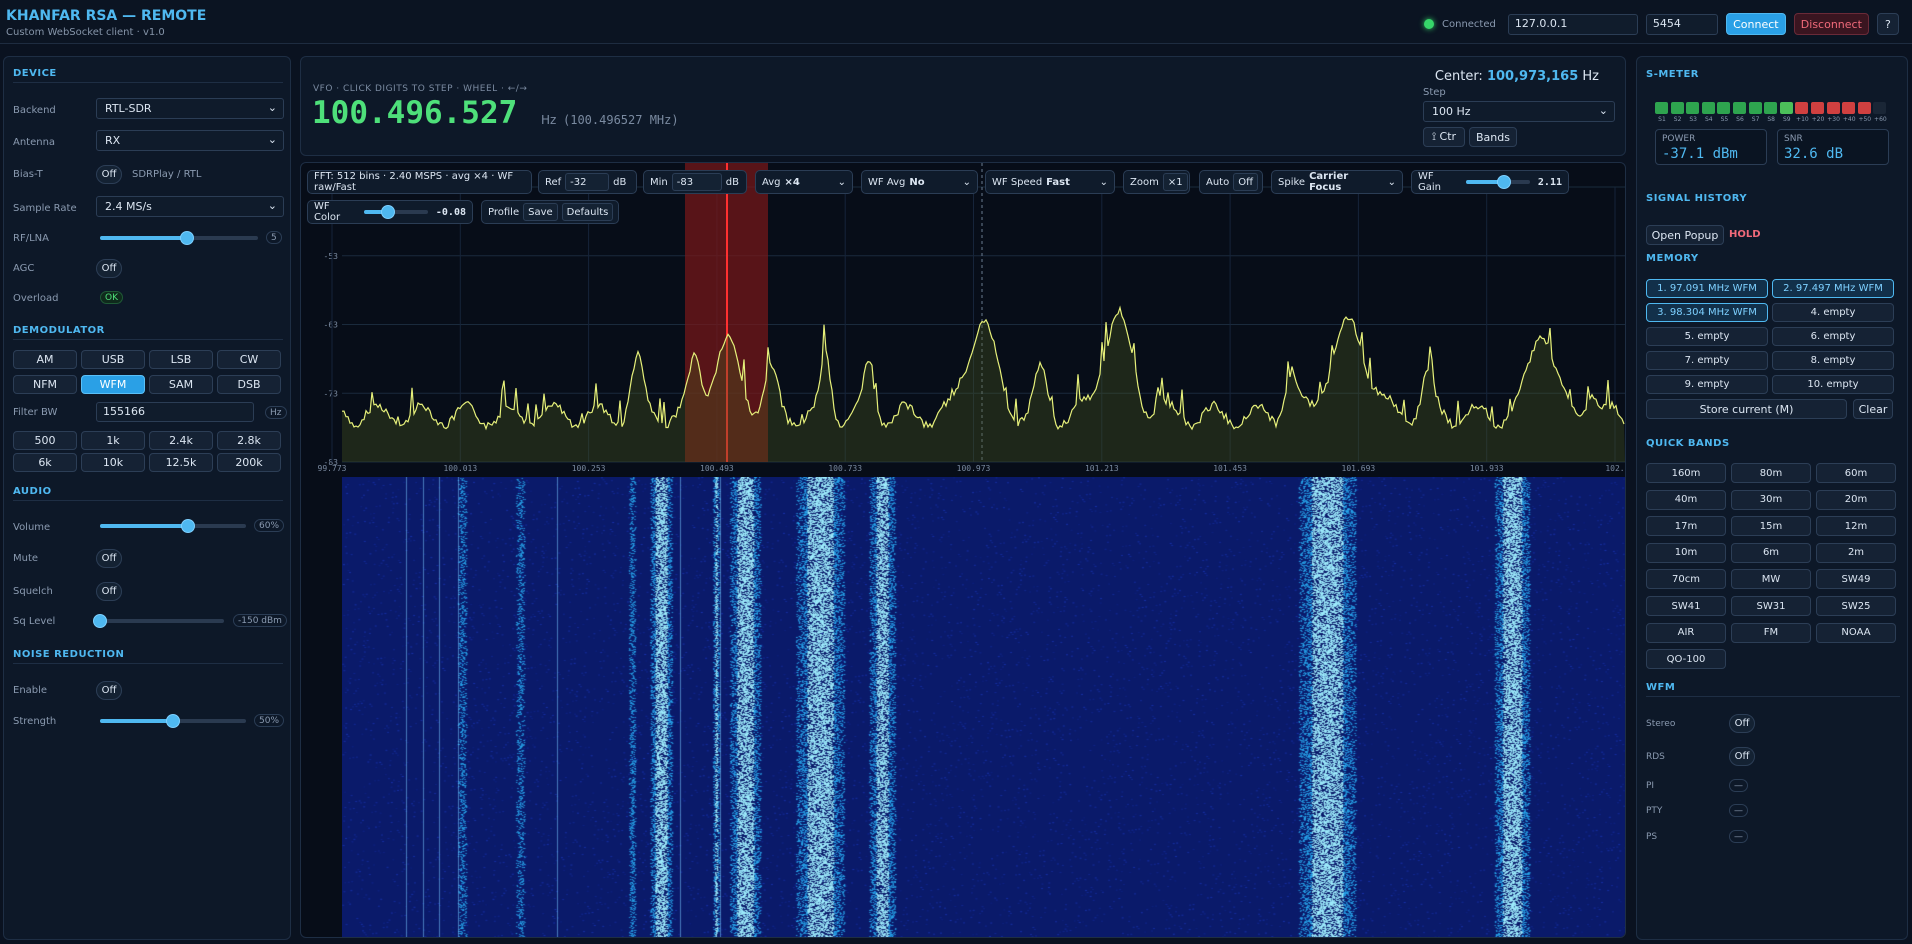 Image resolution: width=1912 pixels, height=944 pixels. What do you see at coordinates (1686, 473) in the screenshot?
I see `band-button-160m: 160m` at bounding box center [1686, 473].